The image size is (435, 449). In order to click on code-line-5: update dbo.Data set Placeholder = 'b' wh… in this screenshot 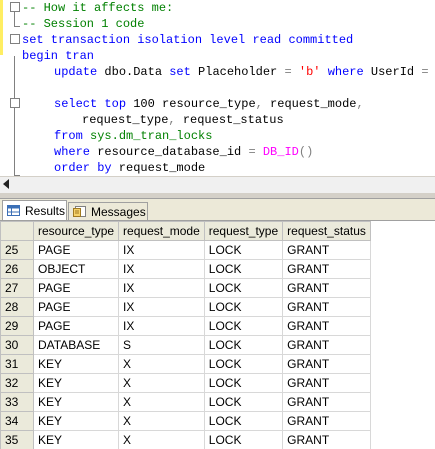, I will do `click(241, 72)`.